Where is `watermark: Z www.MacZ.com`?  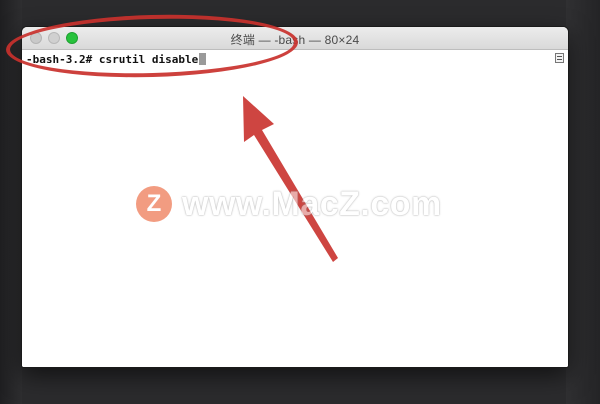
watermark: Z www.MacZ.com is located at coordinates (289, 204).